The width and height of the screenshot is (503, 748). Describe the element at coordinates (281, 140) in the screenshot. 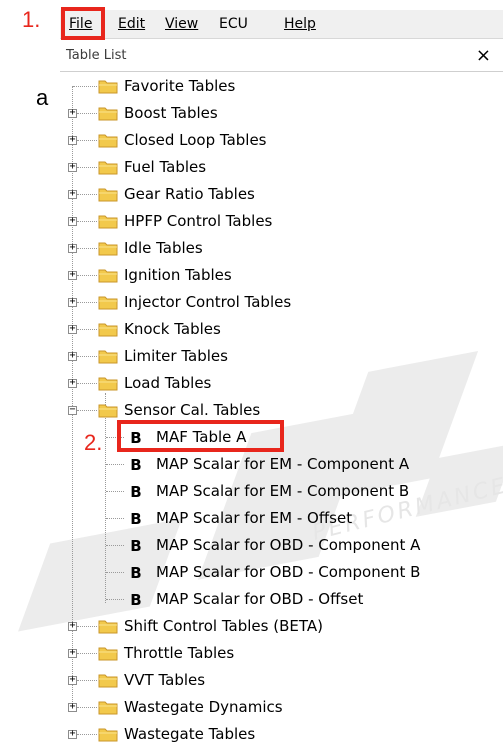

I see `tree-folder-row: + Closed Loop Tables` at that location.